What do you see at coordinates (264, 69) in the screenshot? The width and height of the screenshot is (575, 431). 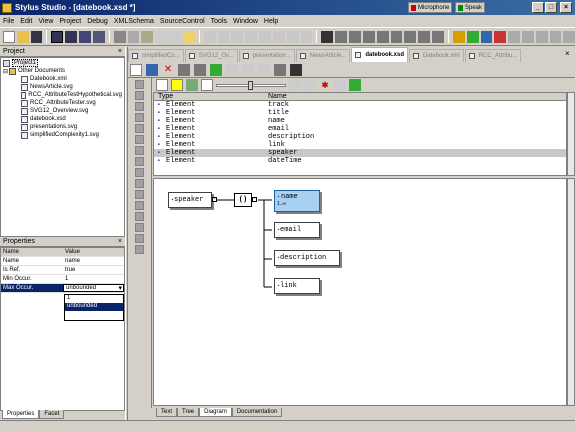 I see `attribute-group-icon` at bounding box center [264, 69].